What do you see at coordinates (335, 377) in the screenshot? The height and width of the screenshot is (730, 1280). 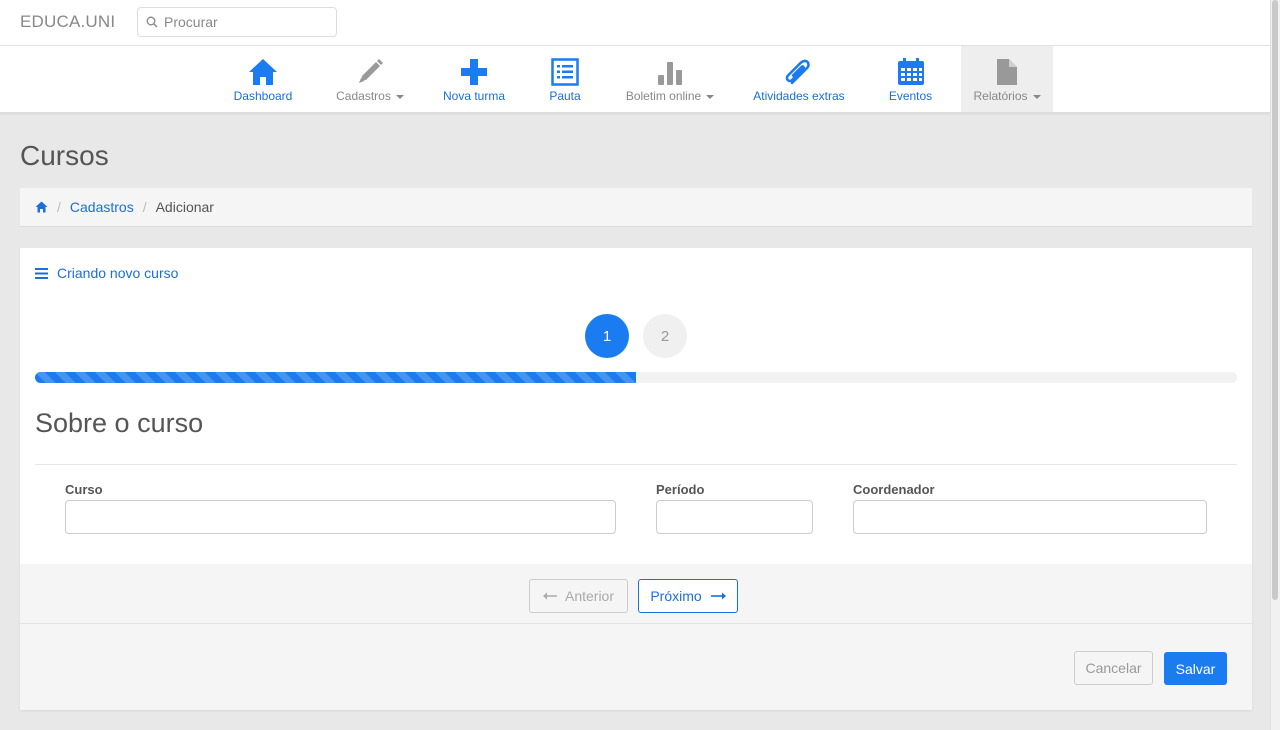 I see `wizard-progress-fill` at bounding box center [335, 377].